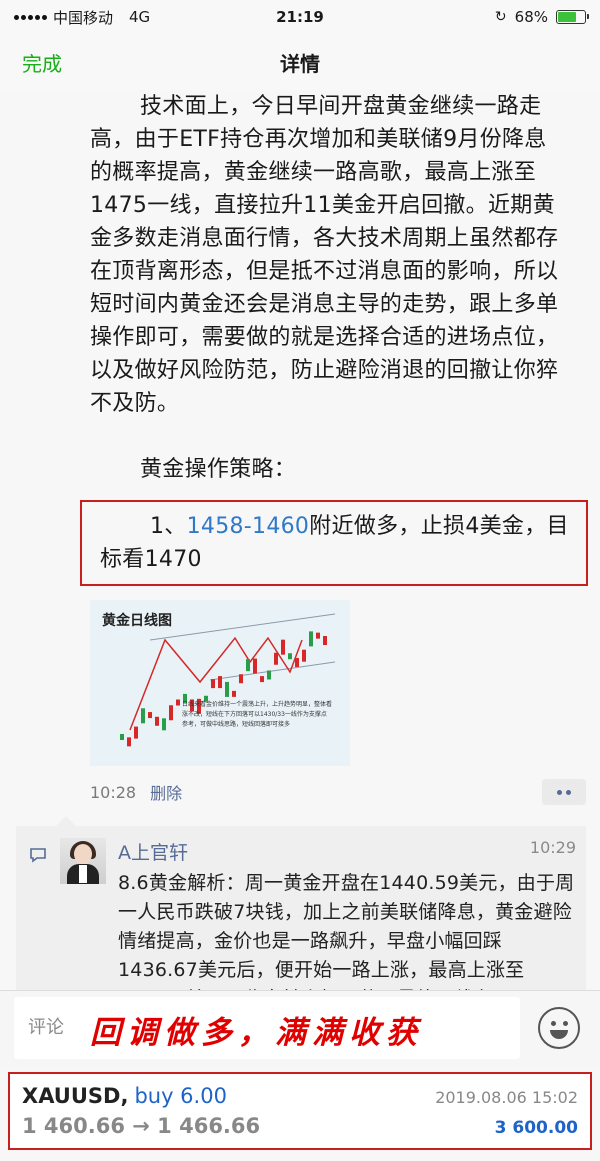 This screenshot has width=600, height=1161. I want to click on orientation-lock-icon: ↻, so click(500, 17).